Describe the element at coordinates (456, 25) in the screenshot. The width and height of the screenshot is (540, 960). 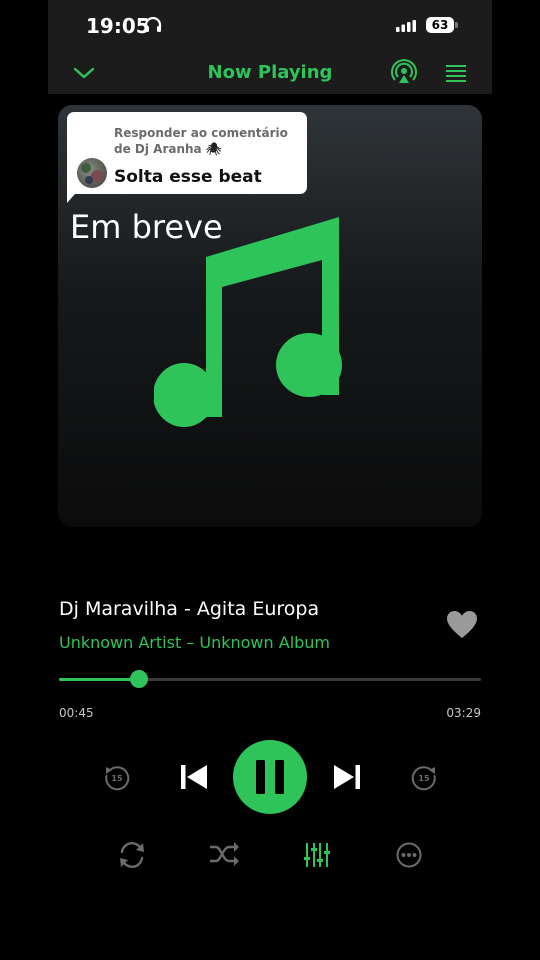
I see `battery-tip` at that location.